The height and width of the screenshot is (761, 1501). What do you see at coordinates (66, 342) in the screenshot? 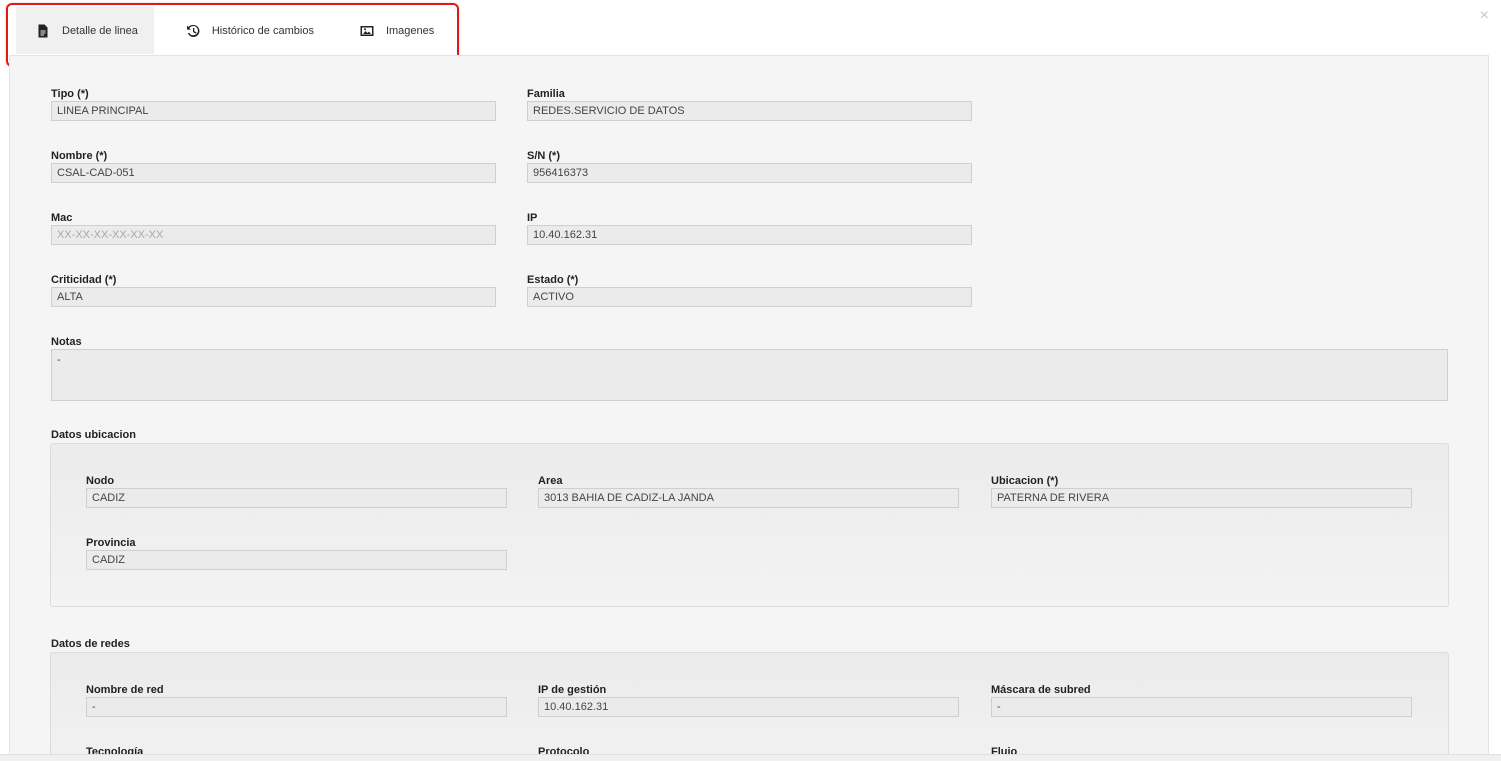
I see `notas-label: Notas` at bounding box center [66, 342].